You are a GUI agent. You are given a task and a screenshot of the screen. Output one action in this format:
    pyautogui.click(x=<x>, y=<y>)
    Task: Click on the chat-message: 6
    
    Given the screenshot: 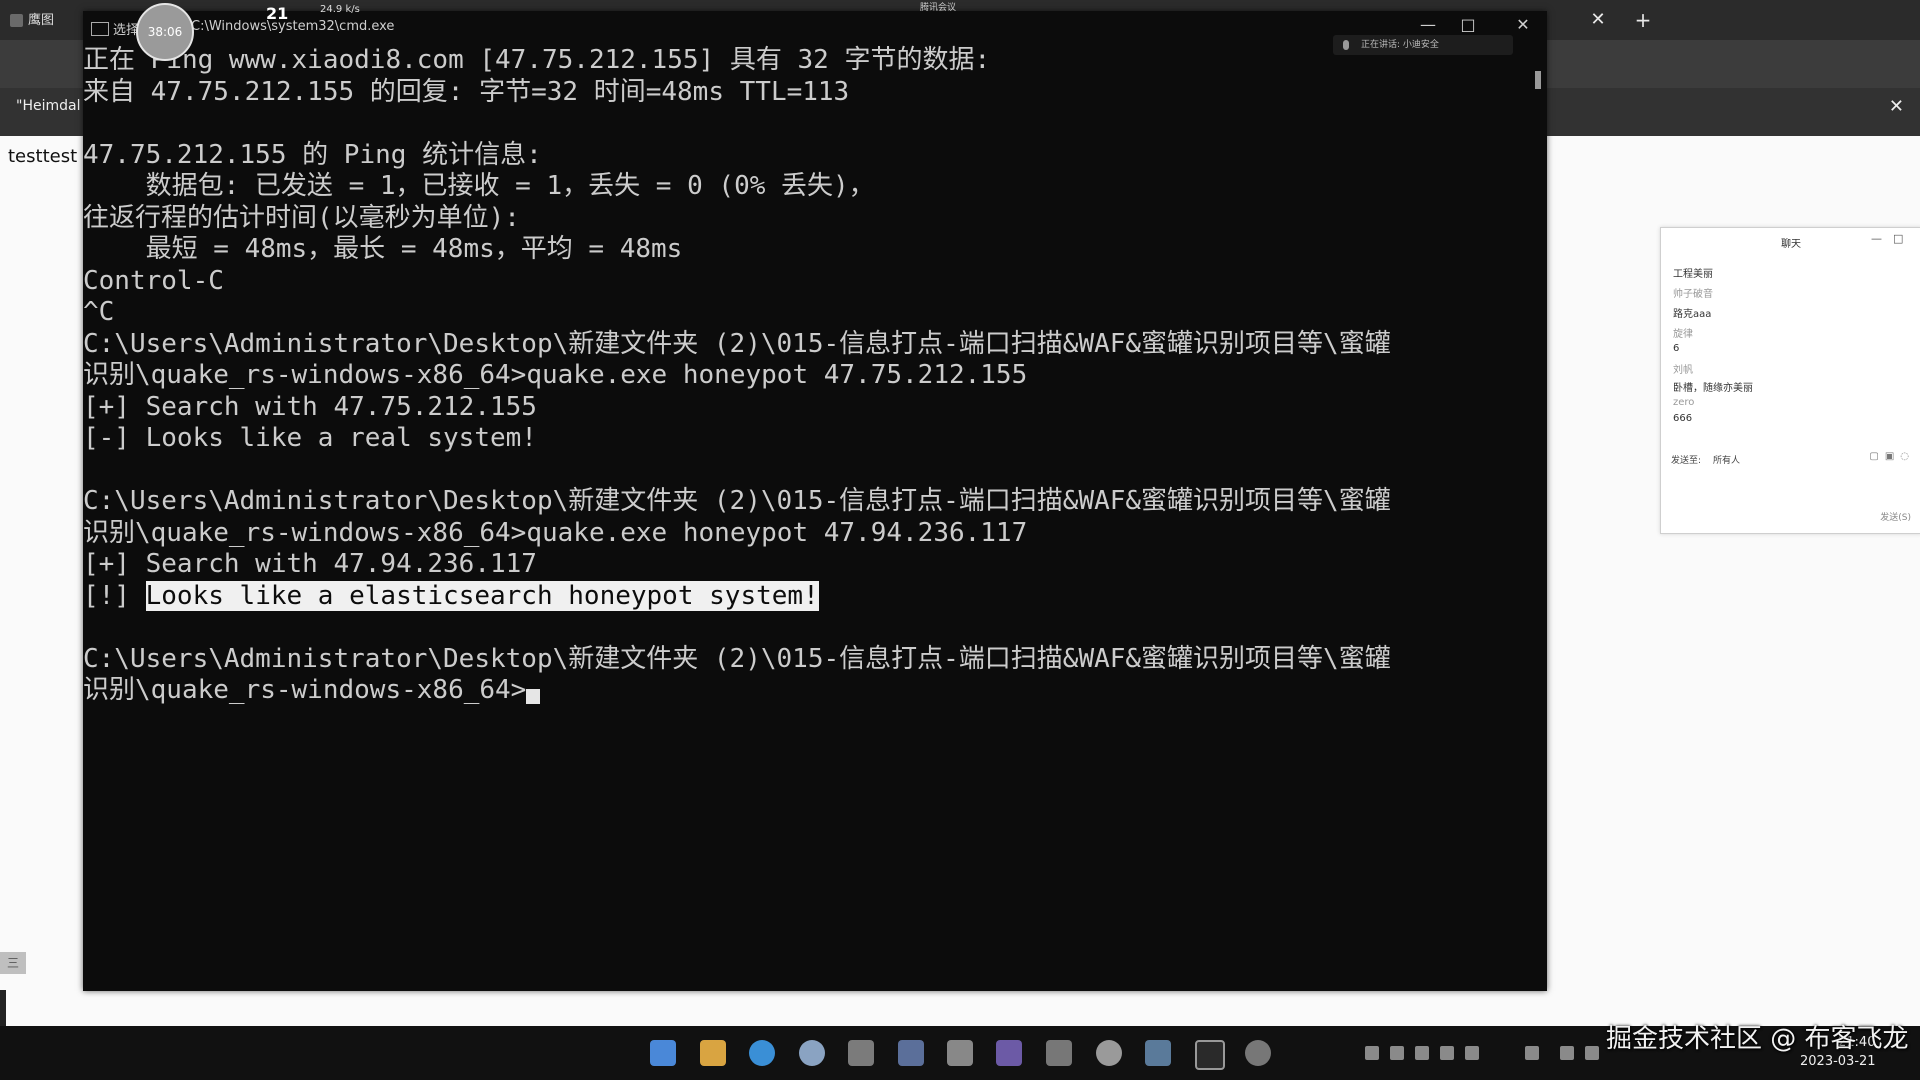 What is the action you would take?
    pyautogui.click(x=1676, y=348)
    